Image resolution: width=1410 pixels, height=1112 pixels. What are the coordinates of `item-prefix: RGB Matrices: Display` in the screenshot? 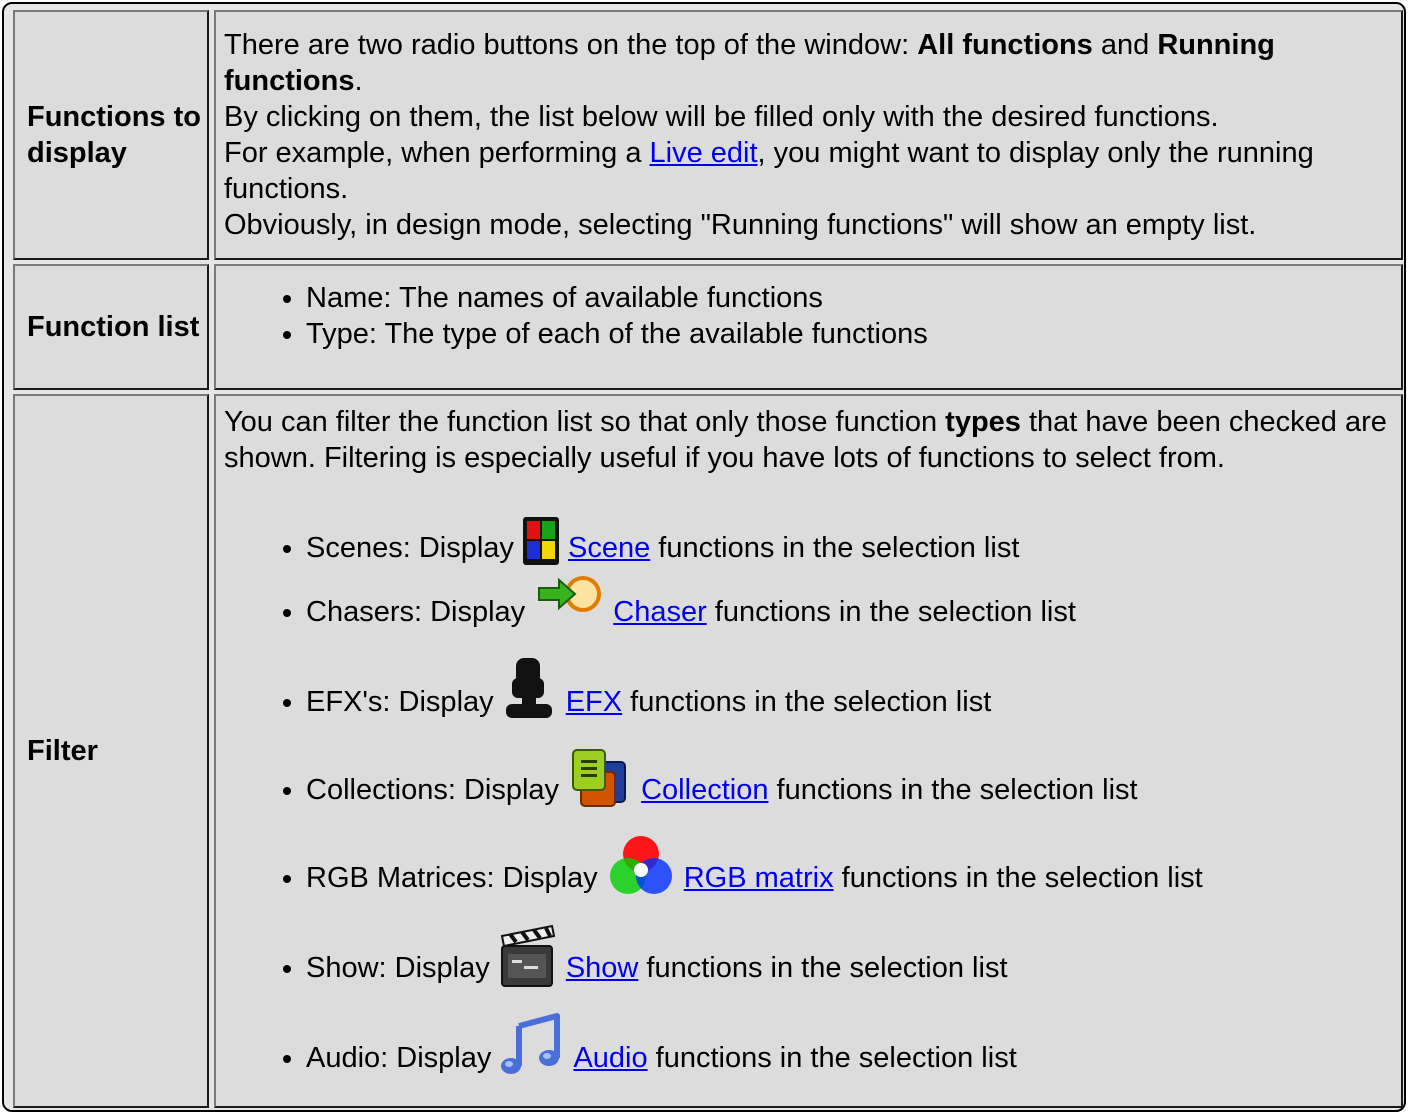 It's located at (456, 878).